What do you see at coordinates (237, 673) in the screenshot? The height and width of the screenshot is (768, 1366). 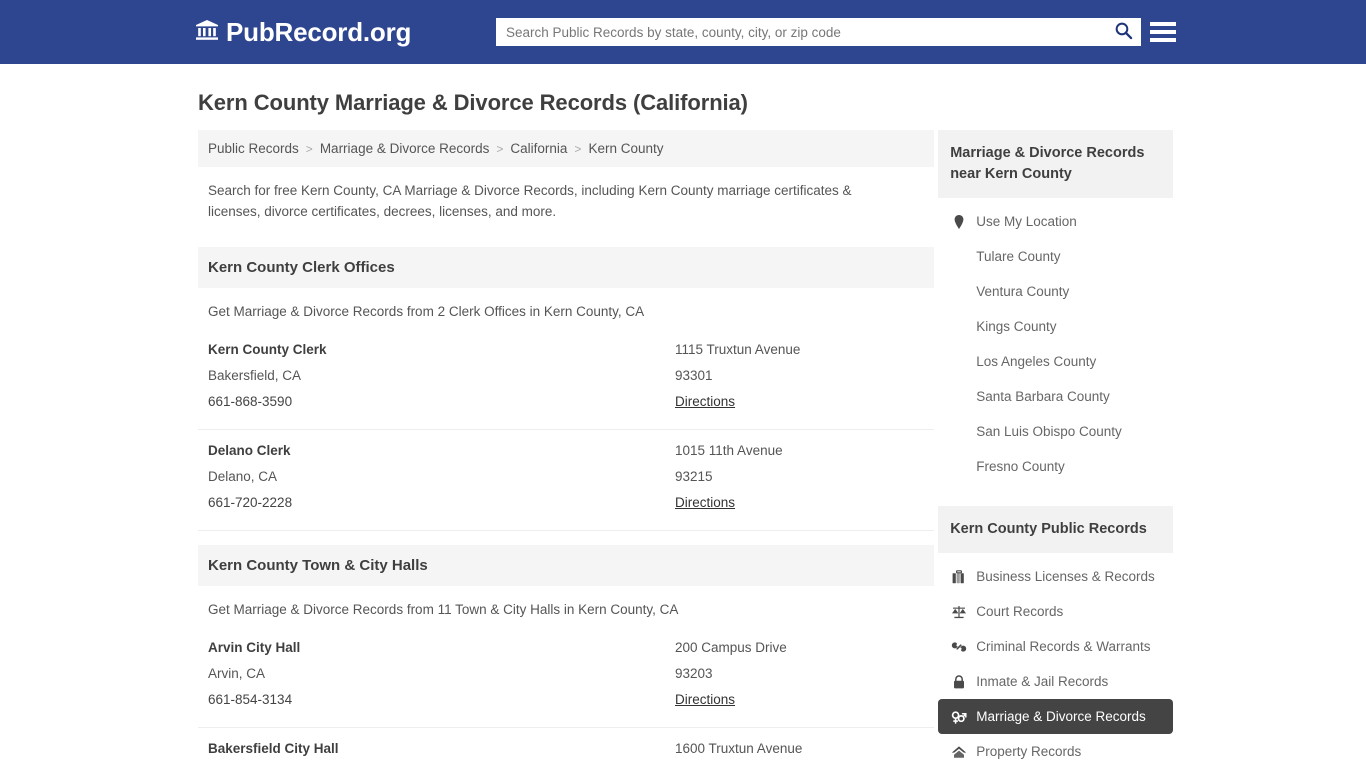 I see `record-city-state: Arvin, CA` at bounding box center [237, 673].